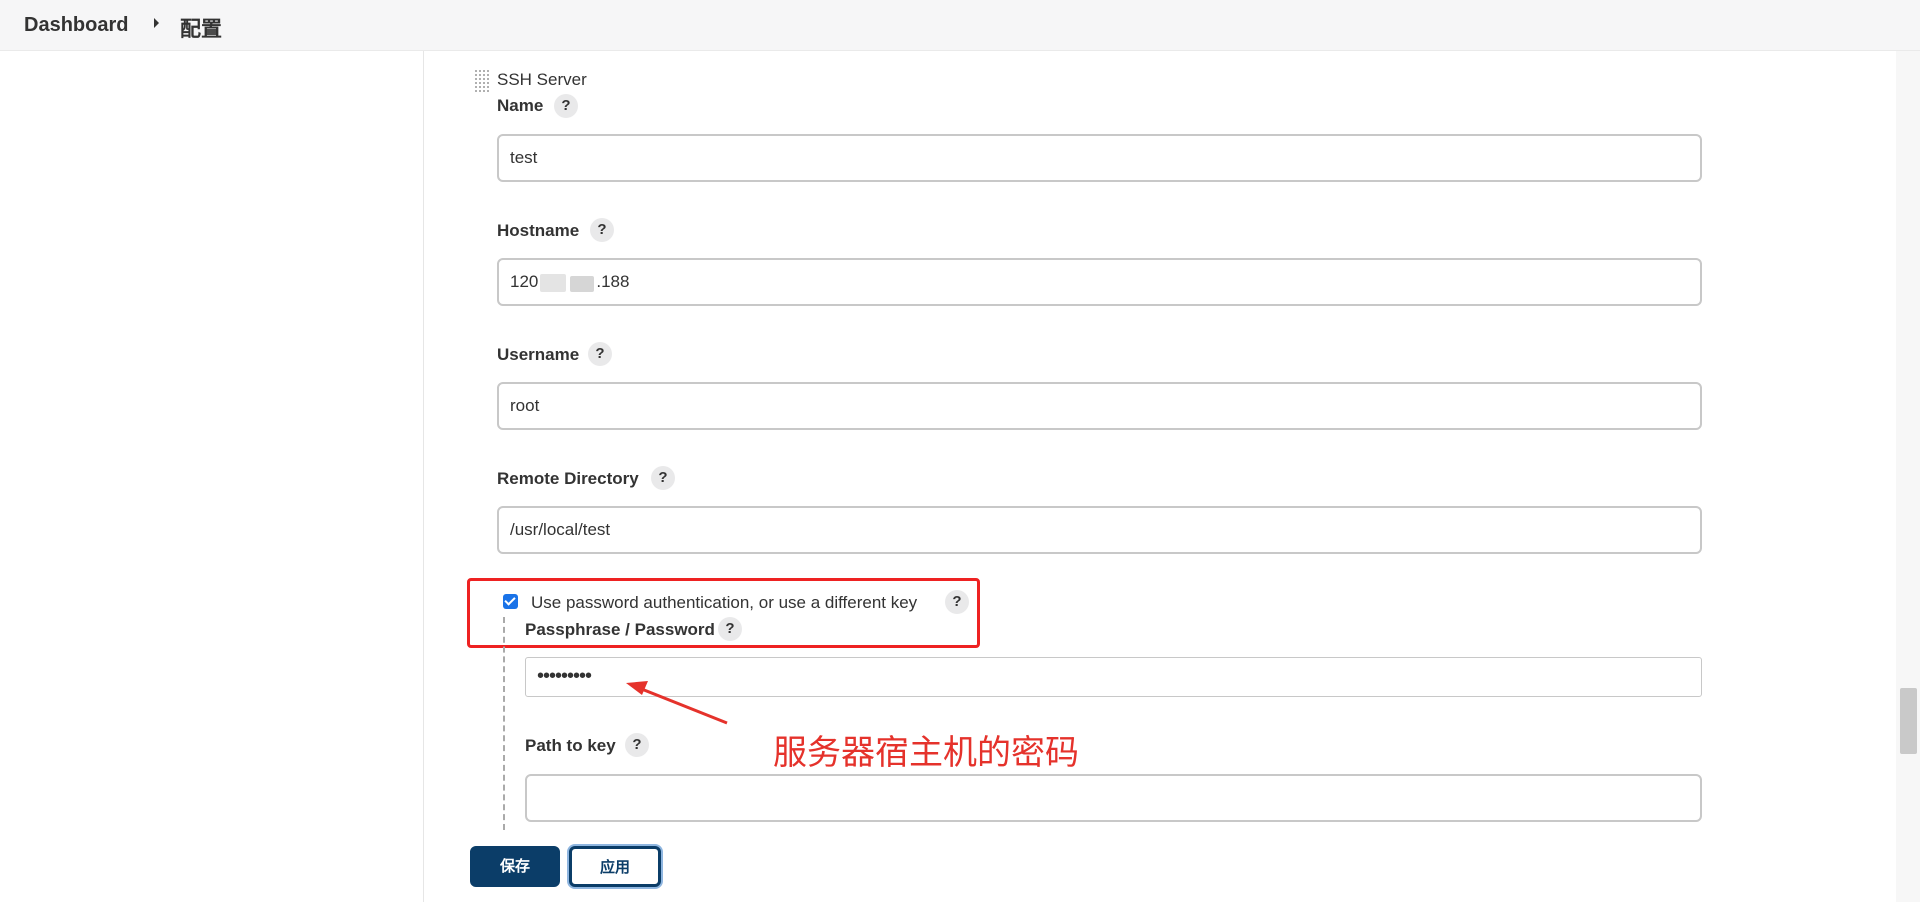 The image size is (1920, 902). I want to click on sidebar-divider, so click(423, 476).